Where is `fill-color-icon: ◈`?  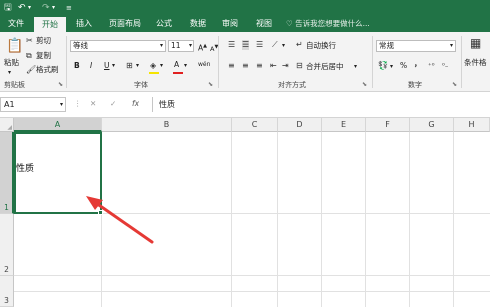
fill-color-icon: ◈ is located at coordinates (153, 66).